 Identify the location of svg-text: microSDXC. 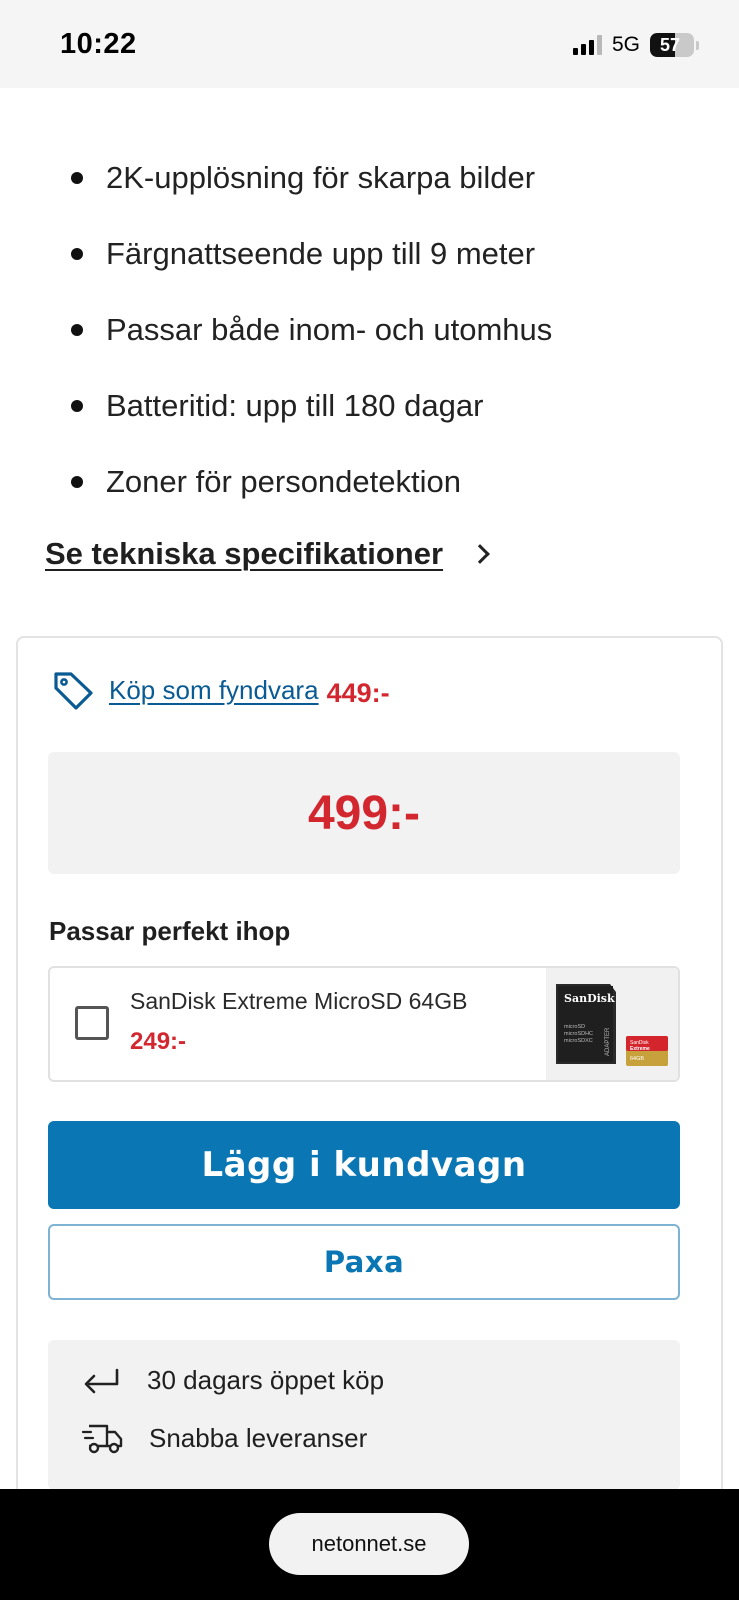
(578, 1041).